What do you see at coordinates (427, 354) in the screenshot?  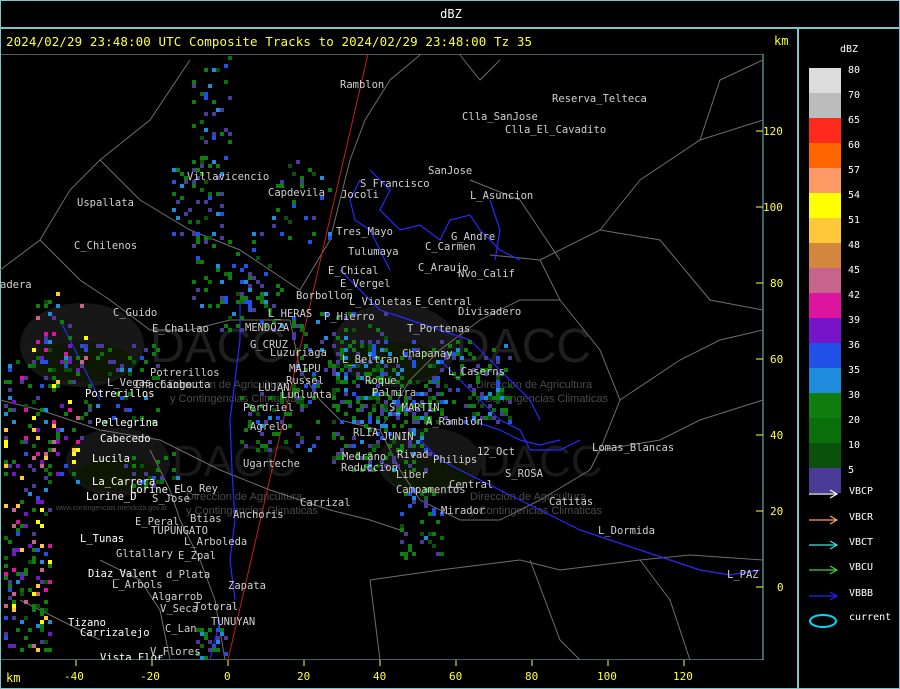 I see `place-label: Chapanay` at bounding box center [427, 354].